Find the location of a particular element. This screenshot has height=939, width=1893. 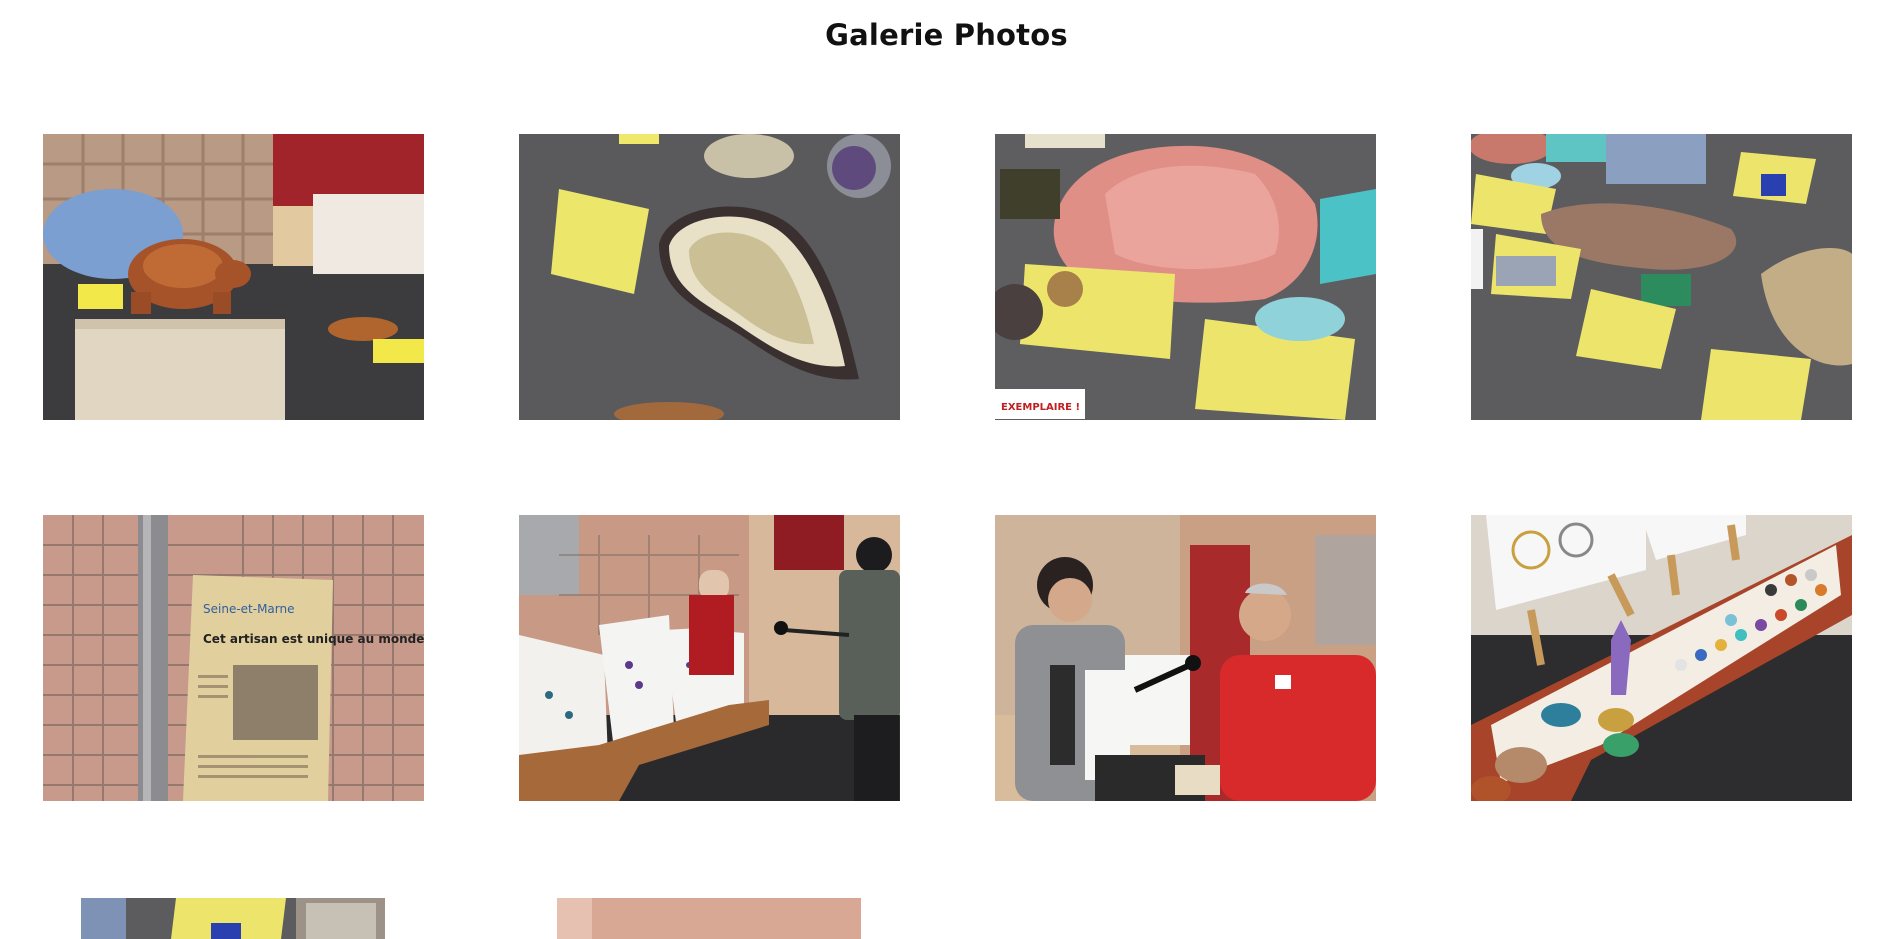

gallery-photo-agate is located at coordinates (709, 277).